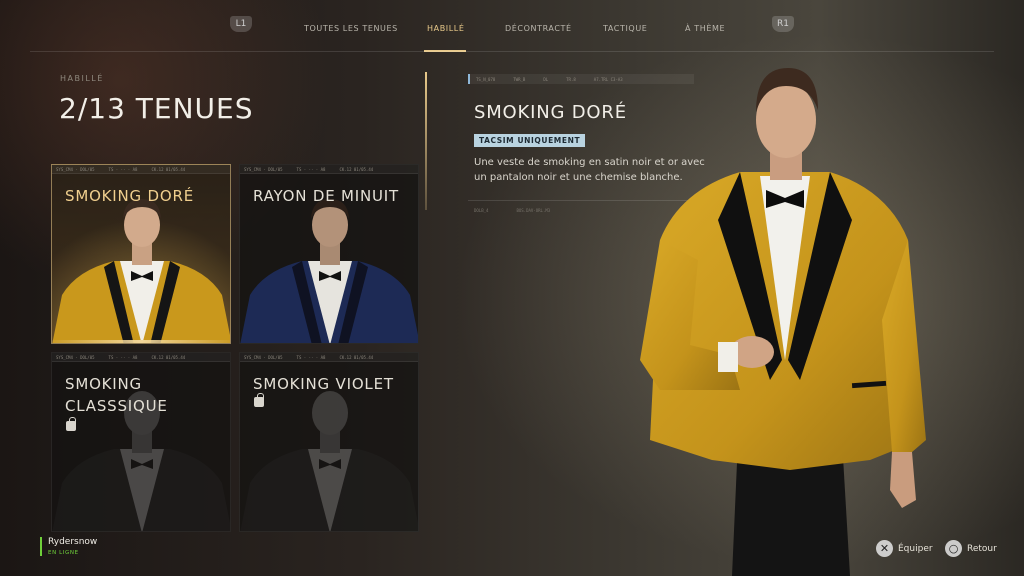 Image resolution: width=1024 pixels, height=576 pixels. What do you see at coordinates (982, 548) in the screenshot?
I see `back-label: Retour` at bounding box center [982, 548].